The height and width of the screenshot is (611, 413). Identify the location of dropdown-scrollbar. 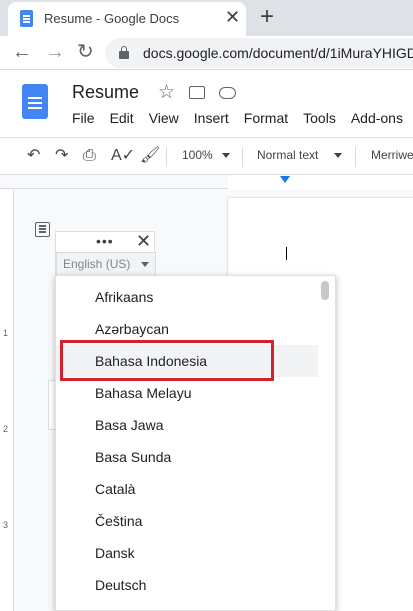
(325, 290).